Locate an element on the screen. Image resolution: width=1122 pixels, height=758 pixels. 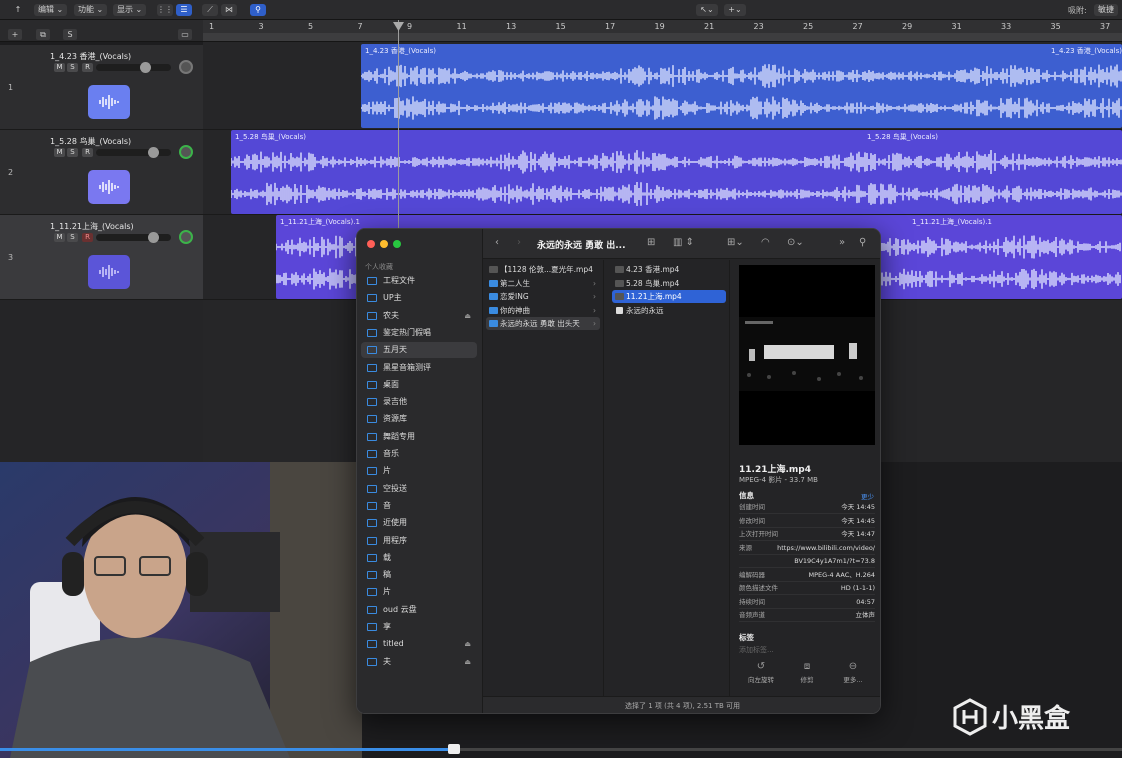
timeline-ruler: 1 3 5 7 9 11 13 15 17 19 21 23 25 27 29 31 33 35 37 is located at coordinates (662, 31).